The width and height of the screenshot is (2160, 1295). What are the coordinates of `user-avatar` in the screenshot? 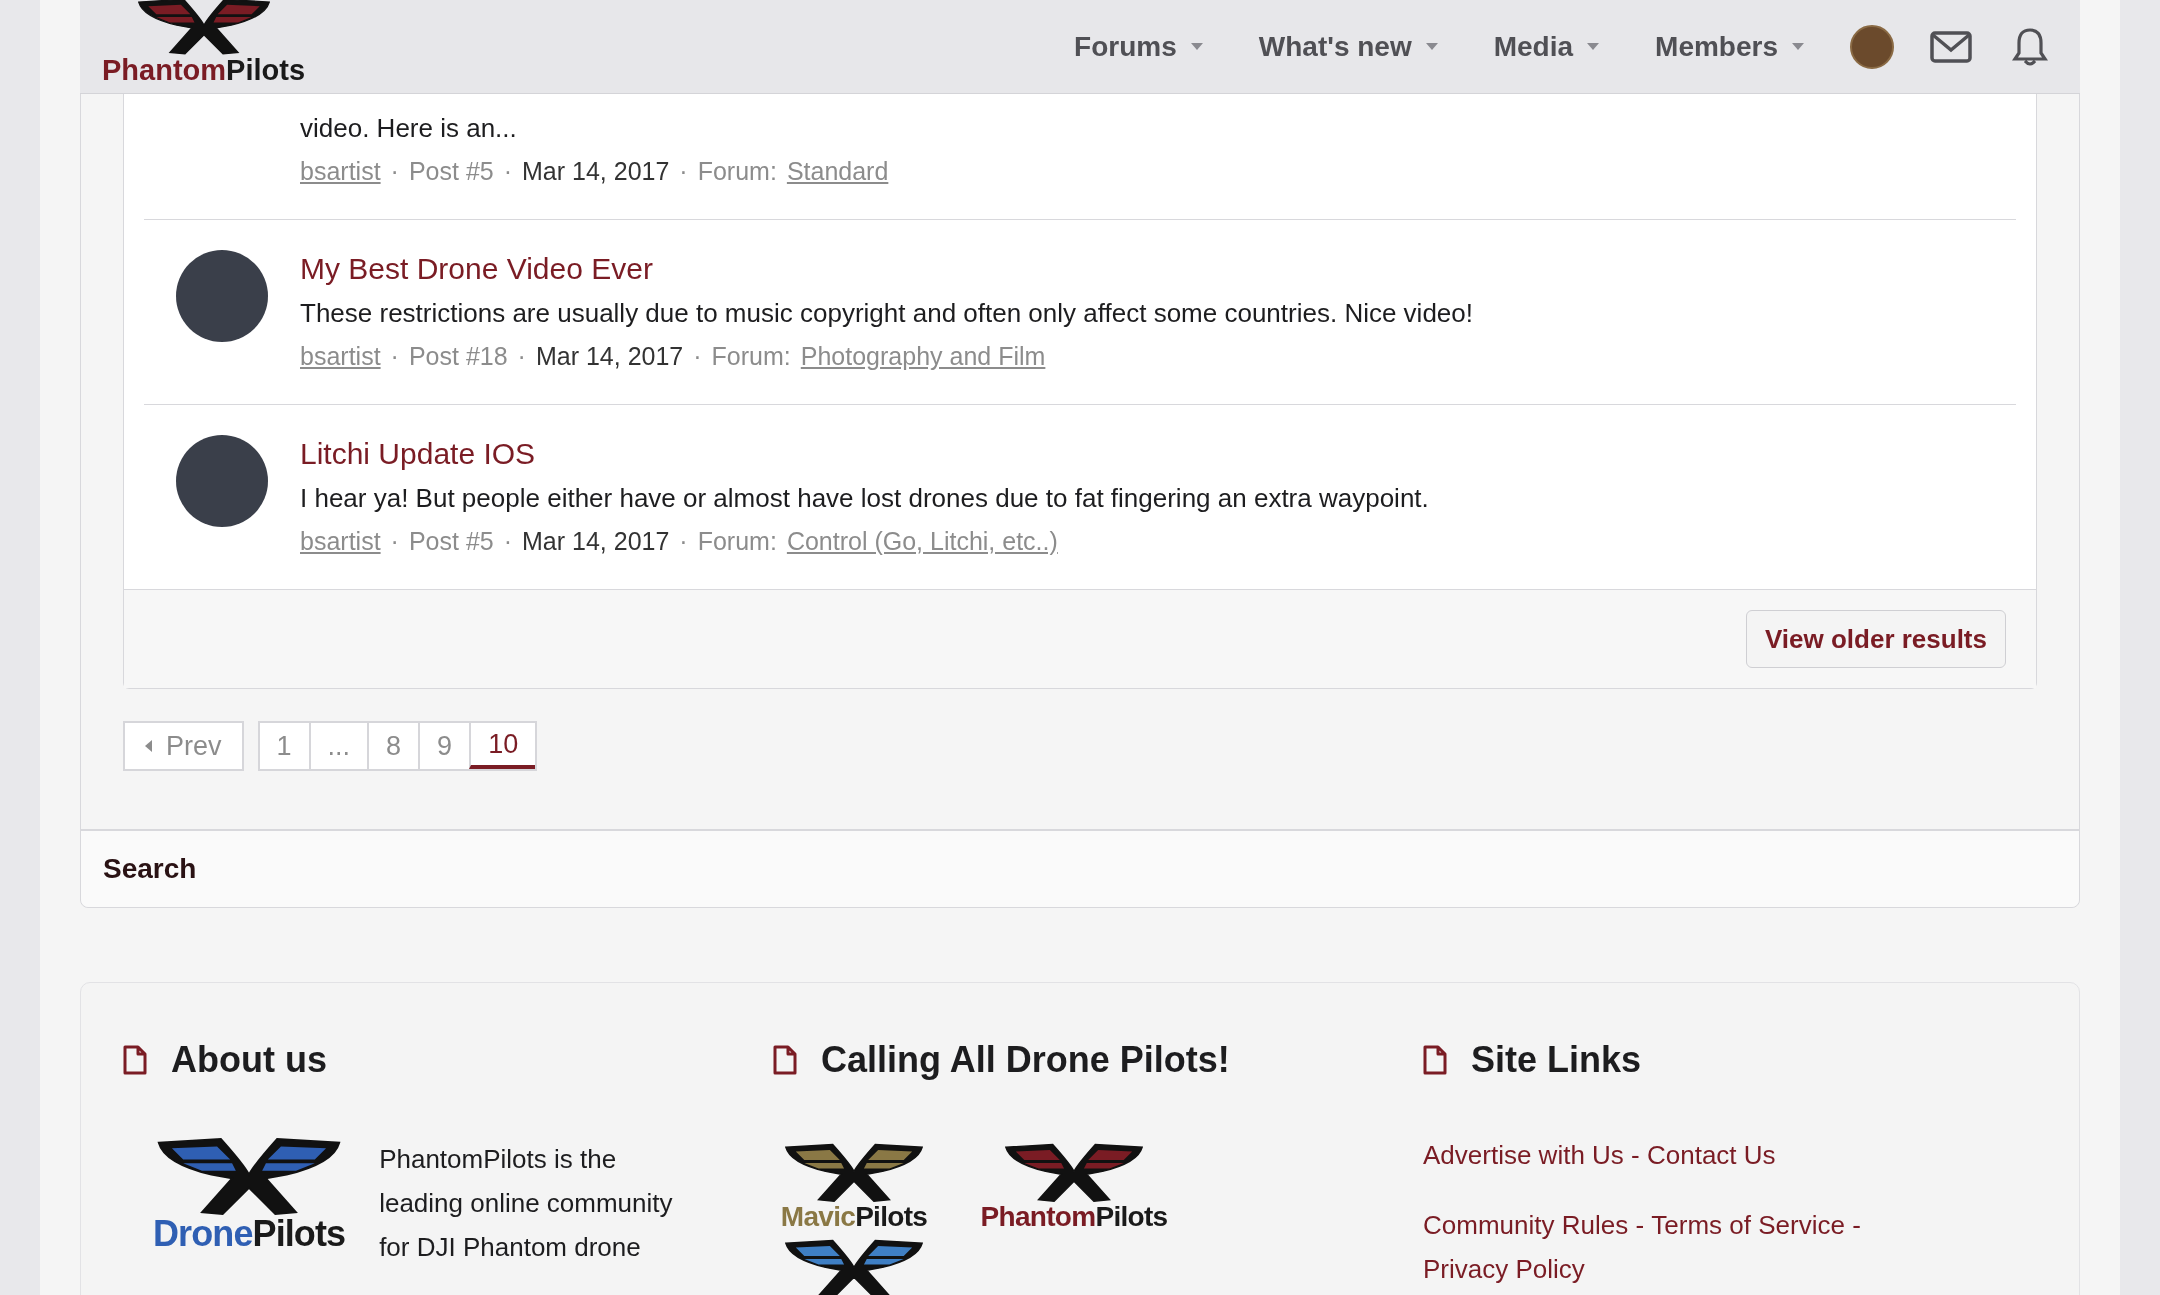 It's located at (1872, 46).